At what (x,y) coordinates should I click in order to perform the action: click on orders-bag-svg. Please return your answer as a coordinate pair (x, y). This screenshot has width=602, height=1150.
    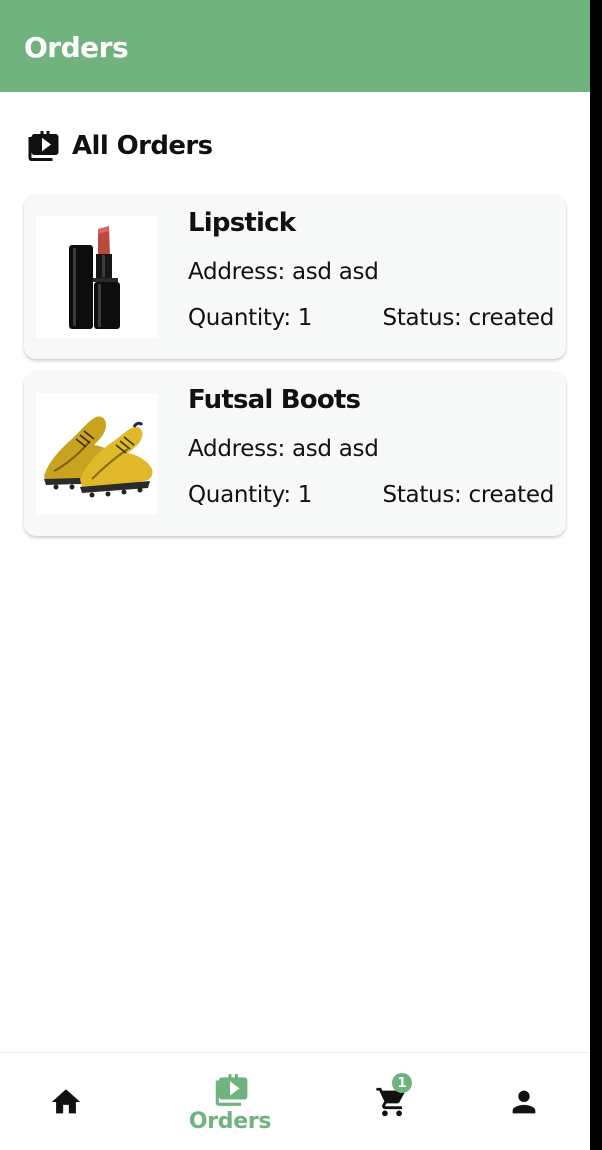
    Looking at the image, I should click on (43, 146).